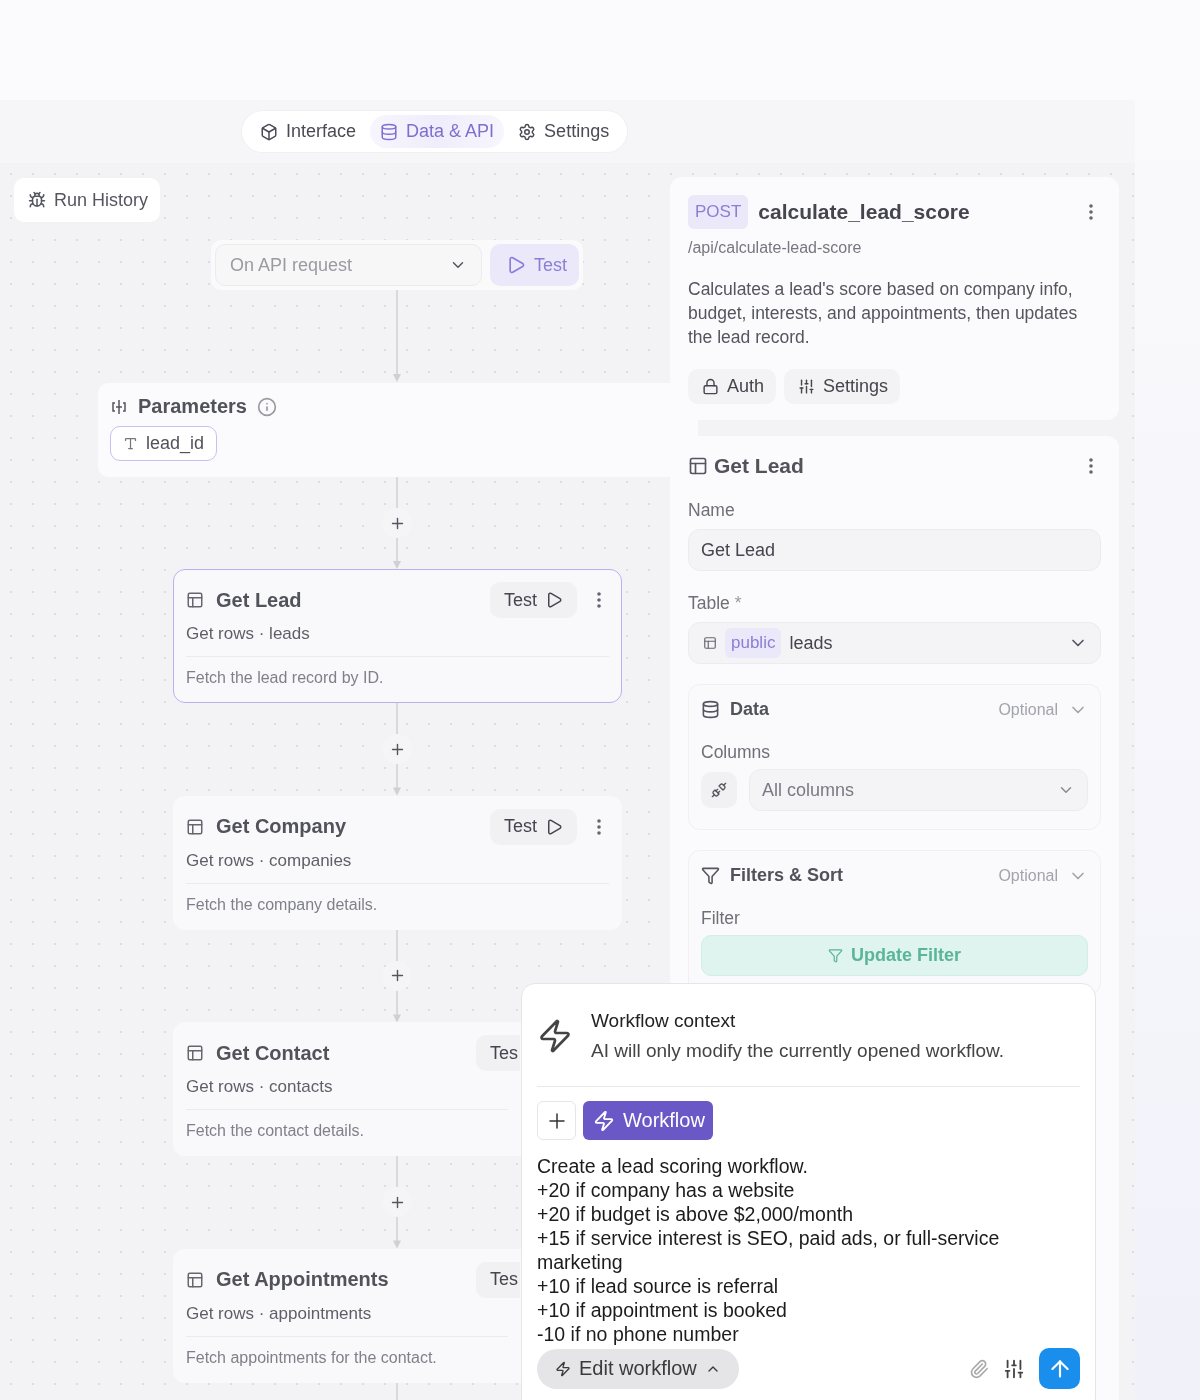  I want to click on context-text: AI will only modify the currently opened workflow., so click(797, 1051).